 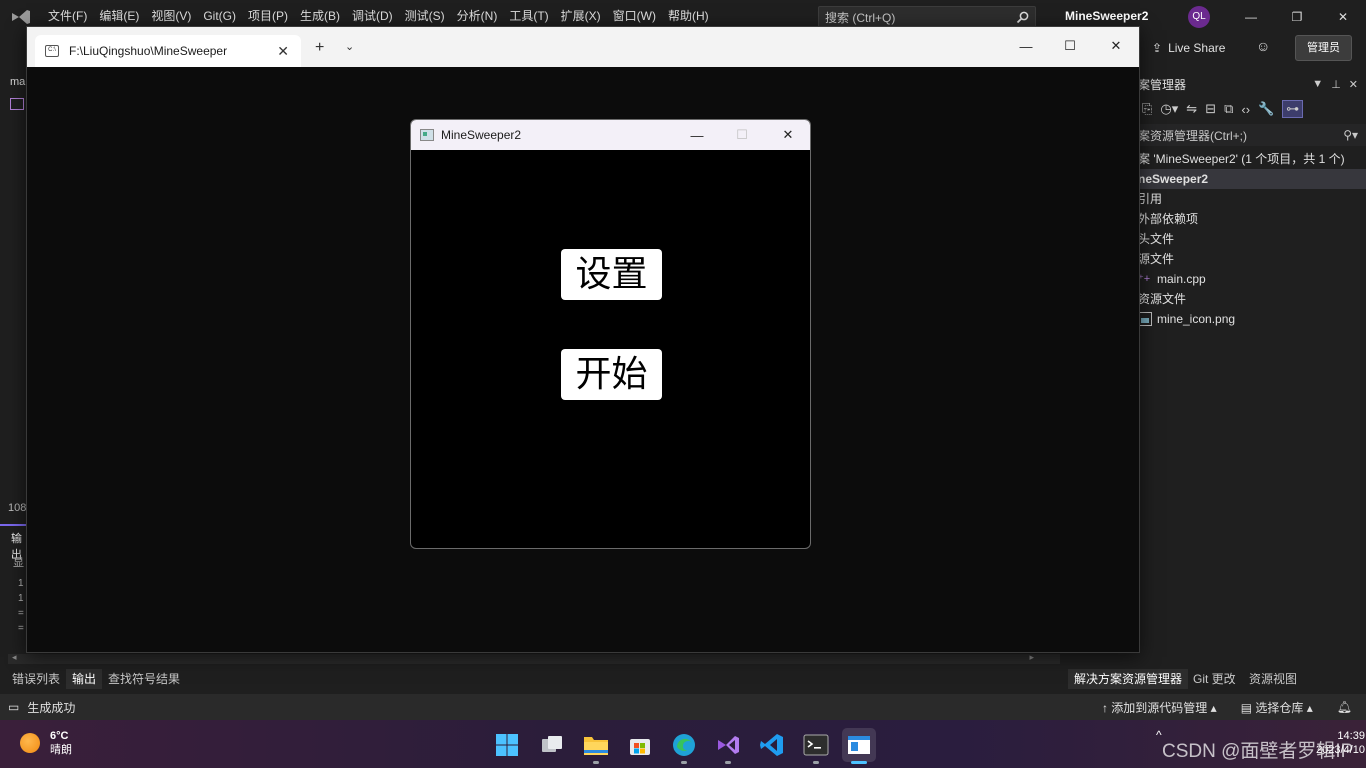 I want to click on tree-item-mine-icon-png: mine_icon.png, so click(x=1252, y=319).